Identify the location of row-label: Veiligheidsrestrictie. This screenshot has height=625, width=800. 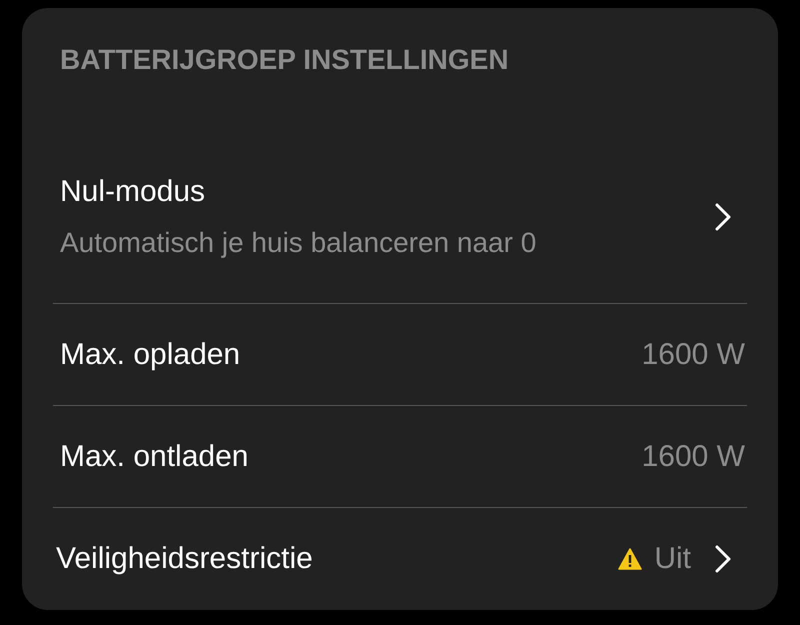
(184, 559).